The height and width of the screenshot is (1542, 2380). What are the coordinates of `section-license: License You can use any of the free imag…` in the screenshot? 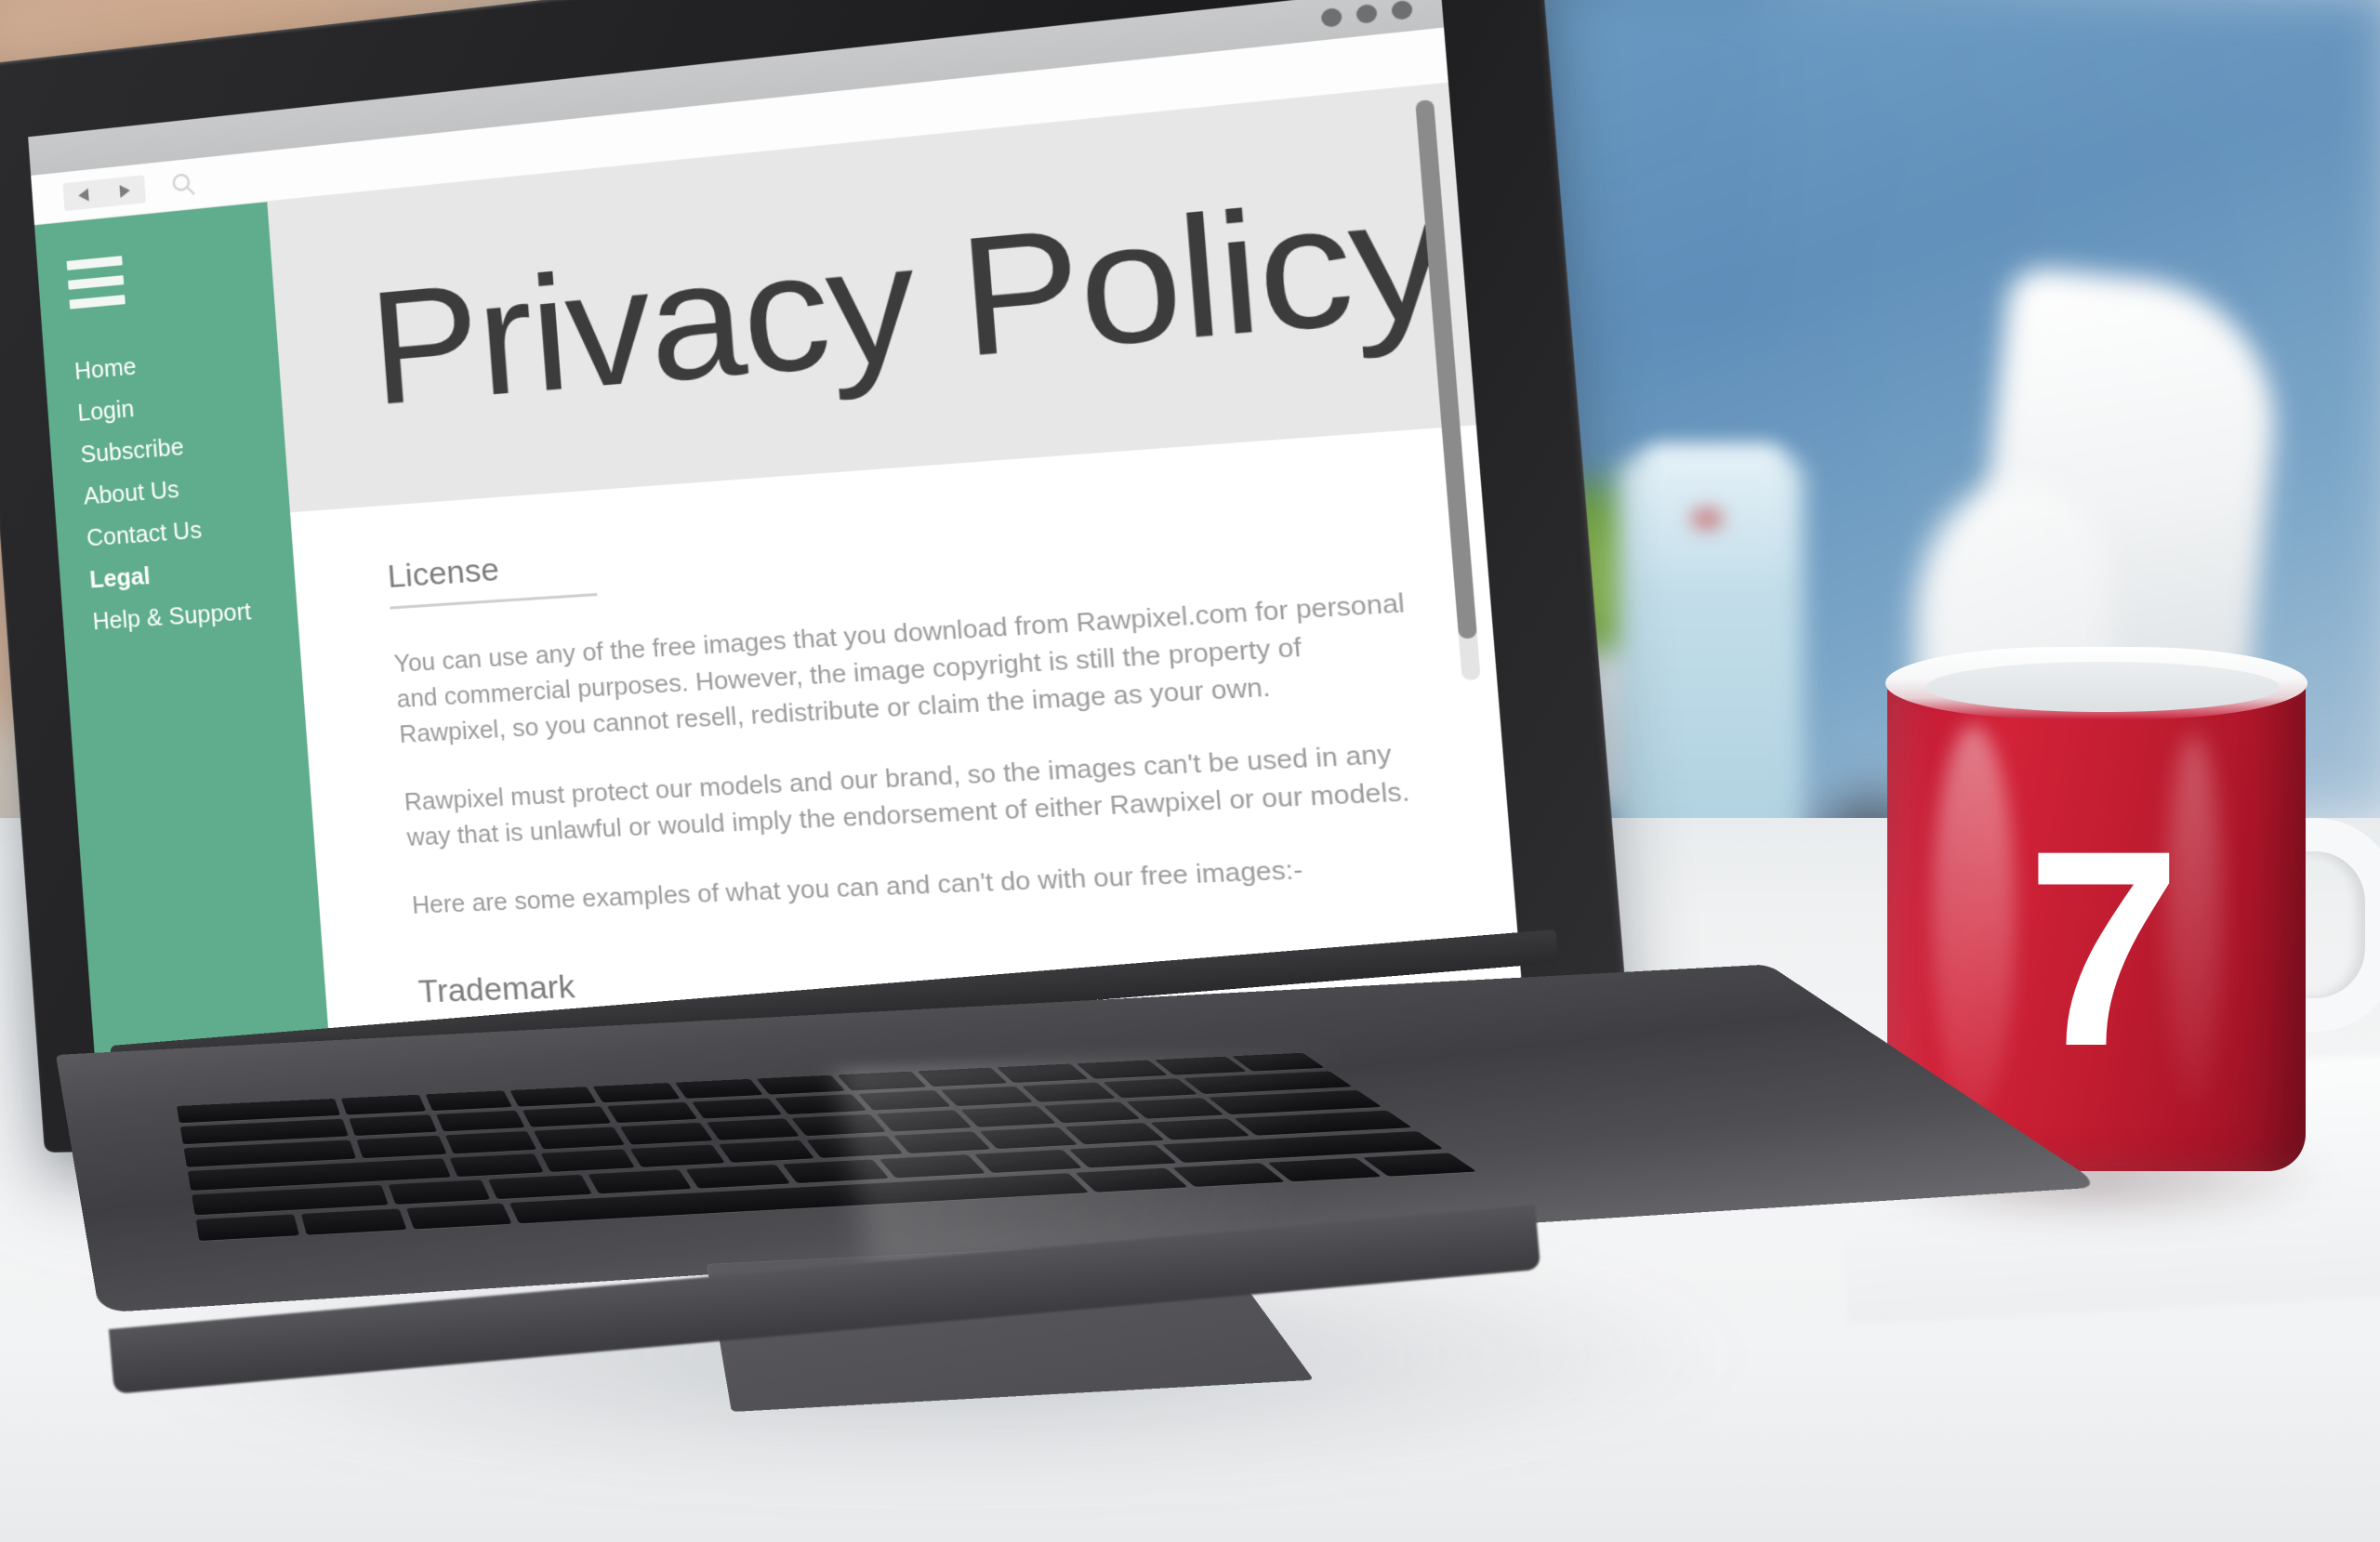 It's located at (911, 706).